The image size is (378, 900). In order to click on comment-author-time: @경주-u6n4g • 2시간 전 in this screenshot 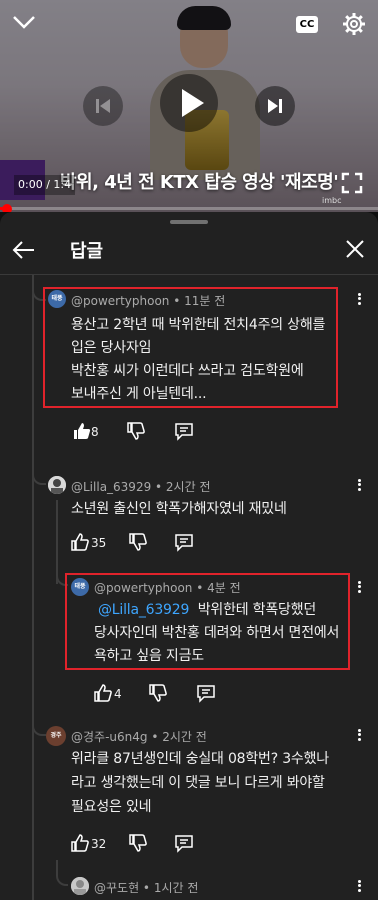, I will do `click(139, 736)`.